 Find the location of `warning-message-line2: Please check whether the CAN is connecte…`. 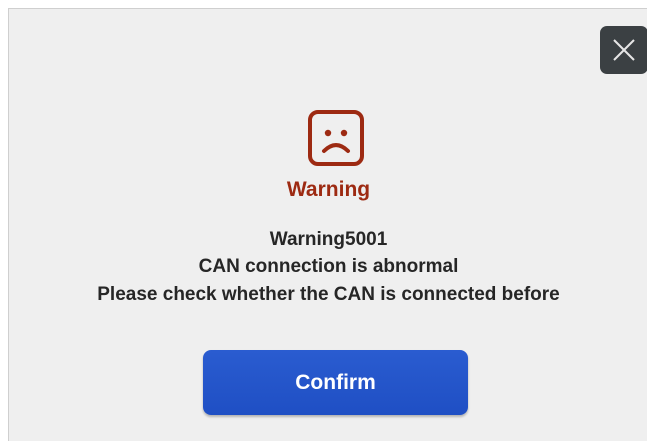

warning-message-line2: Please check whether the CAN is connecte… is located at coordinates (328, 294).